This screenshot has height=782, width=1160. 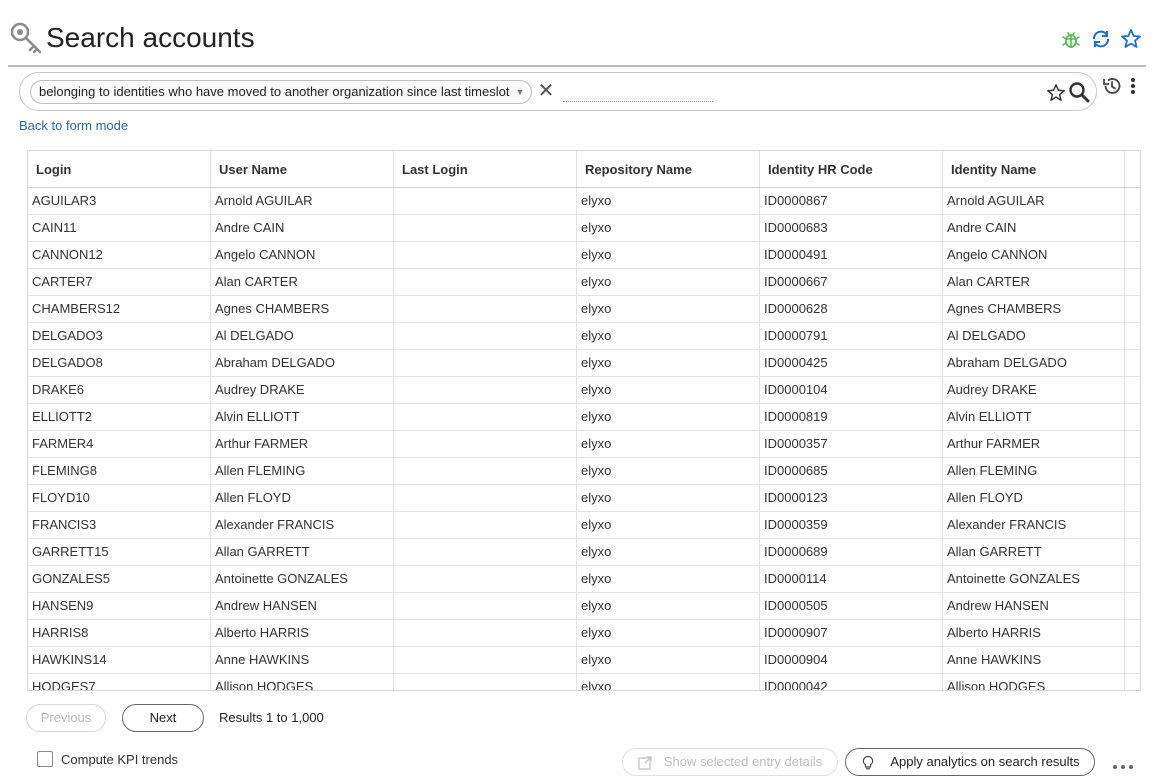 I want to click on column-header: User Name, so click(x=302, y=169).